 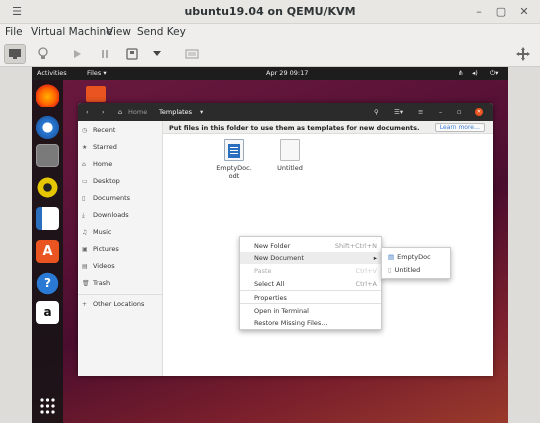 I want to click on snapshot-button, so click(x=192, y=54).